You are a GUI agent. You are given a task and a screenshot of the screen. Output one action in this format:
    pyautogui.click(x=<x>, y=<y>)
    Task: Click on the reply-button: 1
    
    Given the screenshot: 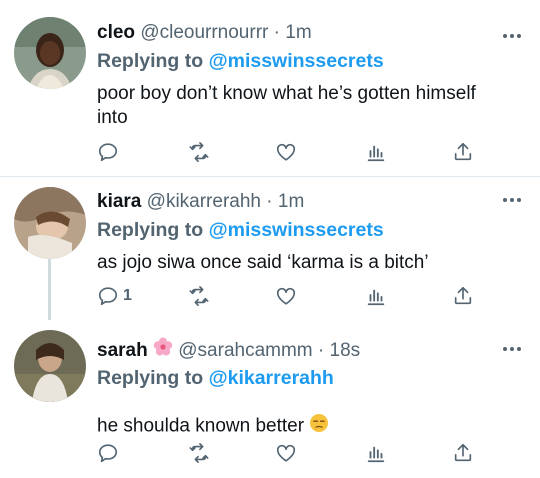 What is the action you would take?
    pyautogui.click(x=114, y=296)
    